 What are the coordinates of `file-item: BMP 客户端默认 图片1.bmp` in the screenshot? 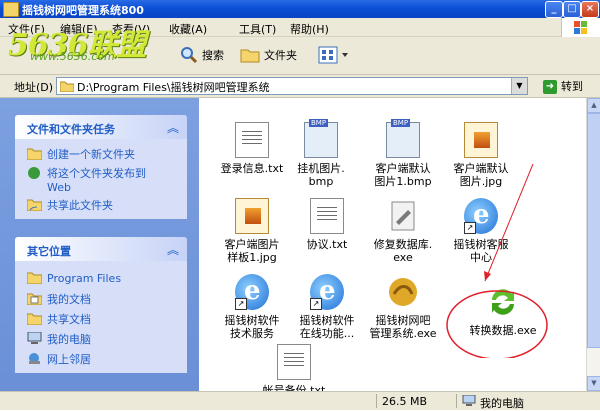 It's located at (403, 153).